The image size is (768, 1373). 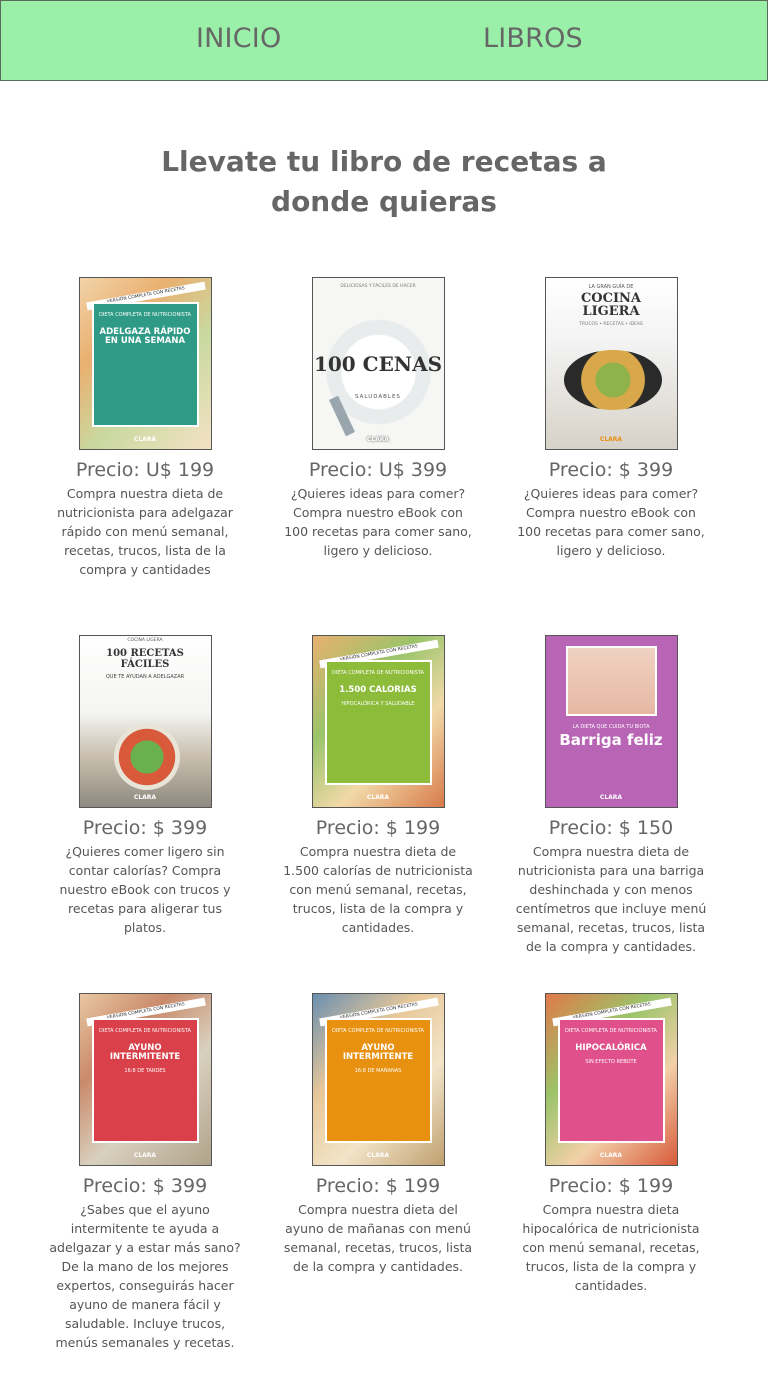 What do you see at coordinates (611, 1048) in the screenshot?
I see `cover-title: HIPOCALÓRICA` at bounding box center [611, 1048].